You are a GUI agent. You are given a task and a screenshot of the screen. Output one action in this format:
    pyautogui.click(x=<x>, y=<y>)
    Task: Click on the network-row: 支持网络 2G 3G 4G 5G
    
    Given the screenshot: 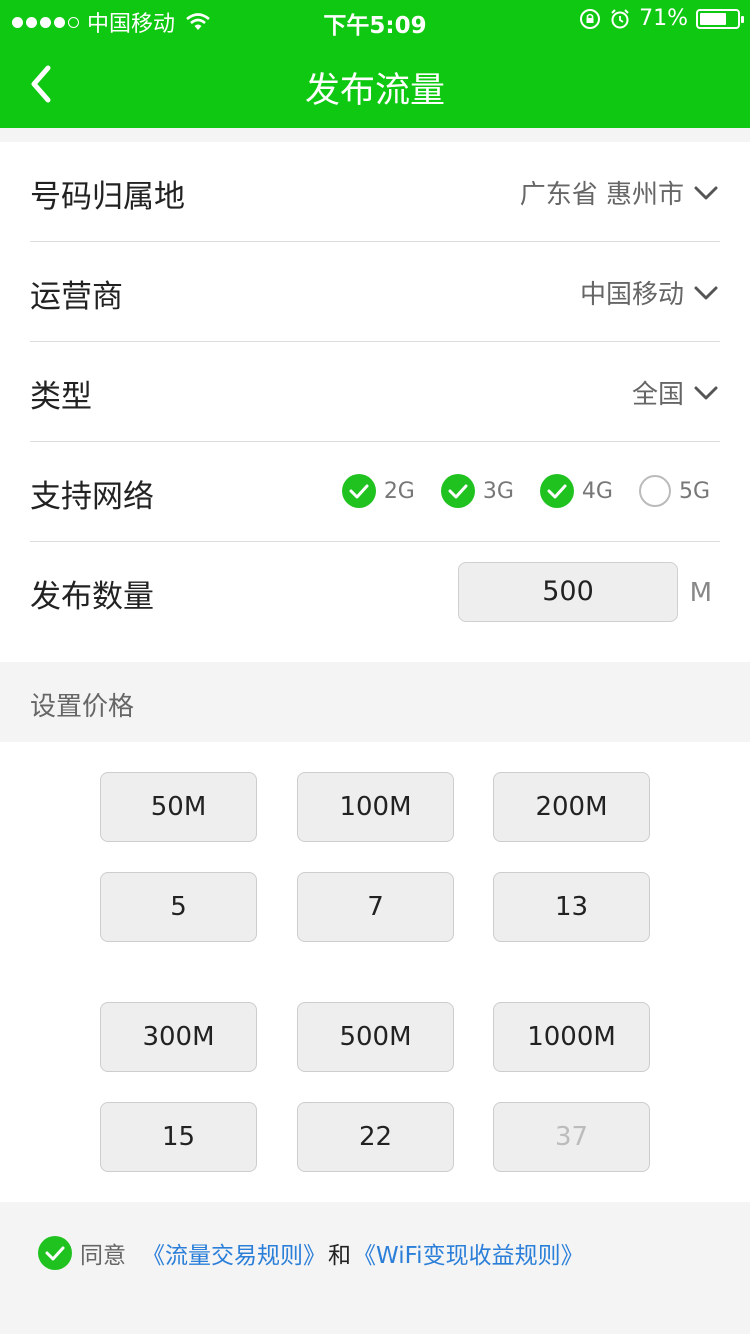 What is the action you would take?
    pyautogui.click(x=375, y=492)
    